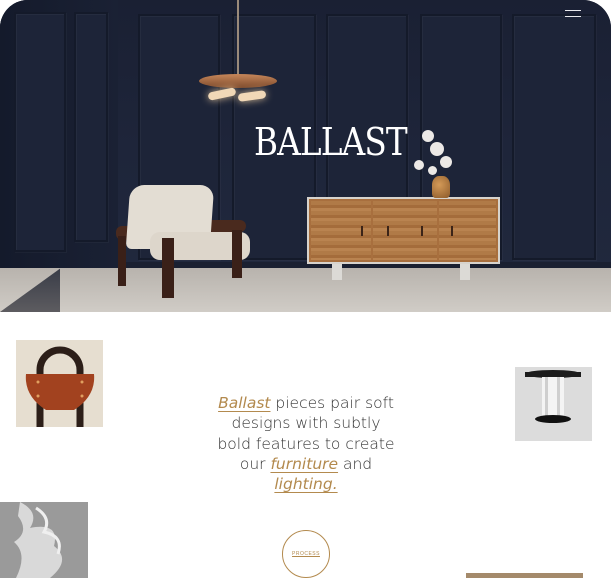 This screenshot has width=611, height=578. I want to click on sideboard, so click(403, 230).